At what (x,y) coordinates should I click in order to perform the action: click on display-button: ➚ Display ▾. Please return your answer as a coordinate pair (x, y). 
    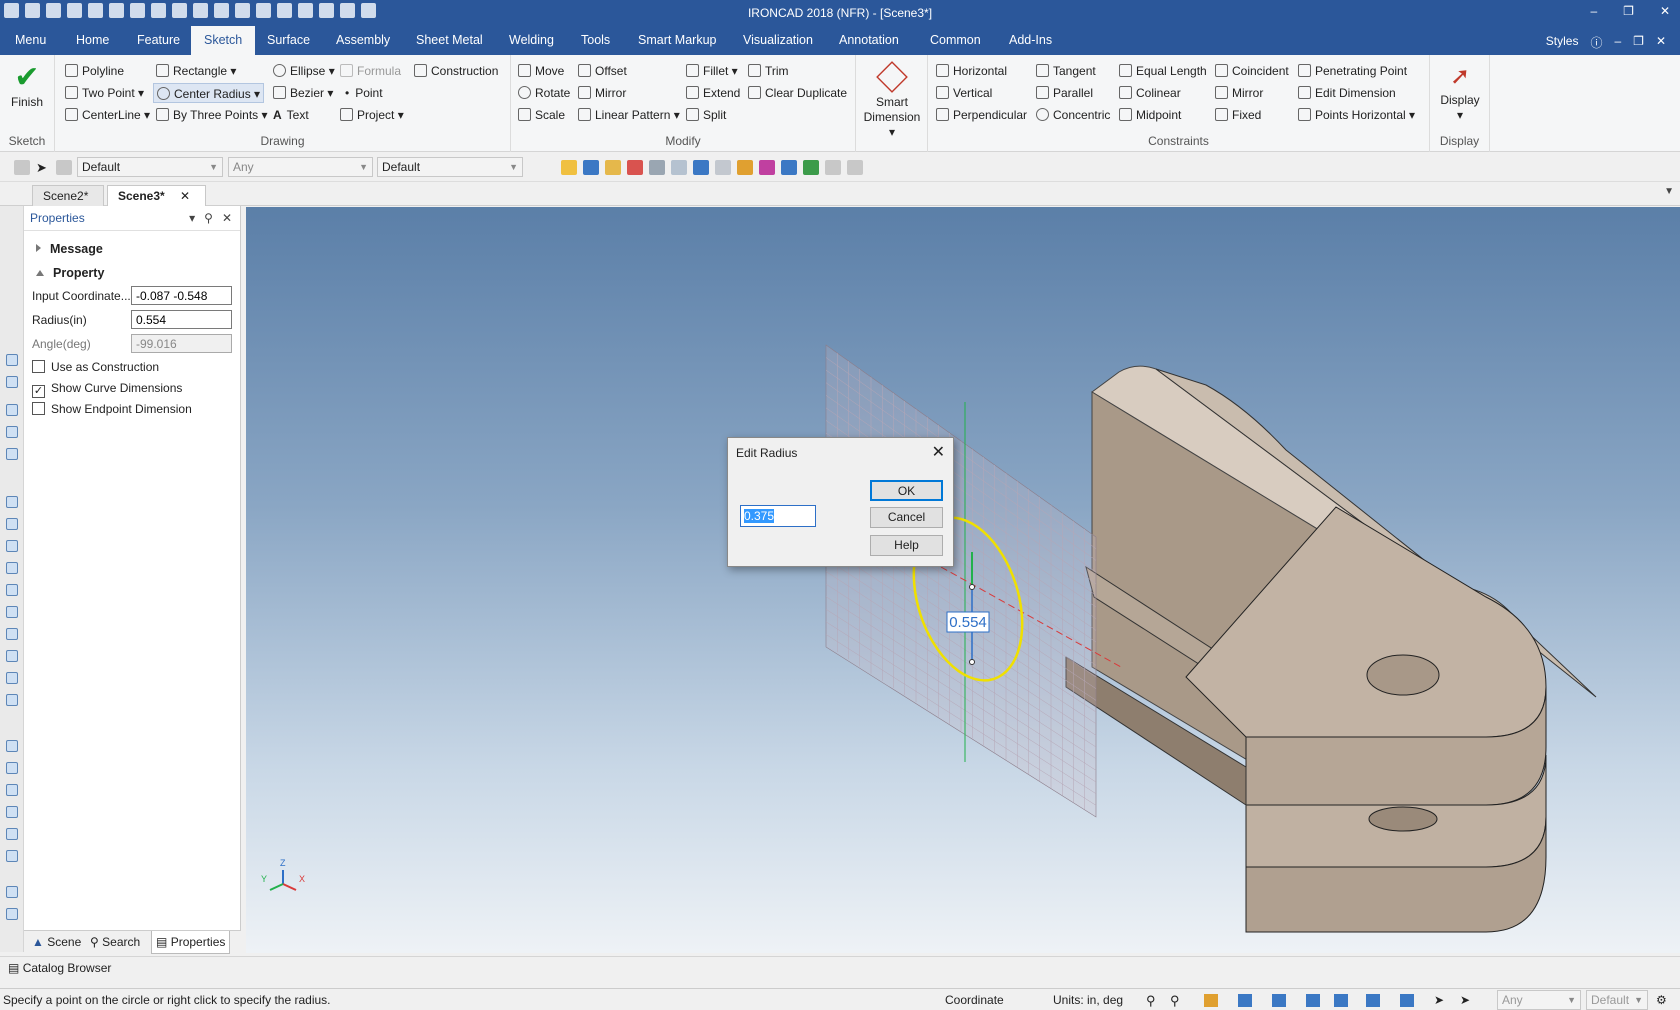
    Looking at the image, I should click on (1460, 92).